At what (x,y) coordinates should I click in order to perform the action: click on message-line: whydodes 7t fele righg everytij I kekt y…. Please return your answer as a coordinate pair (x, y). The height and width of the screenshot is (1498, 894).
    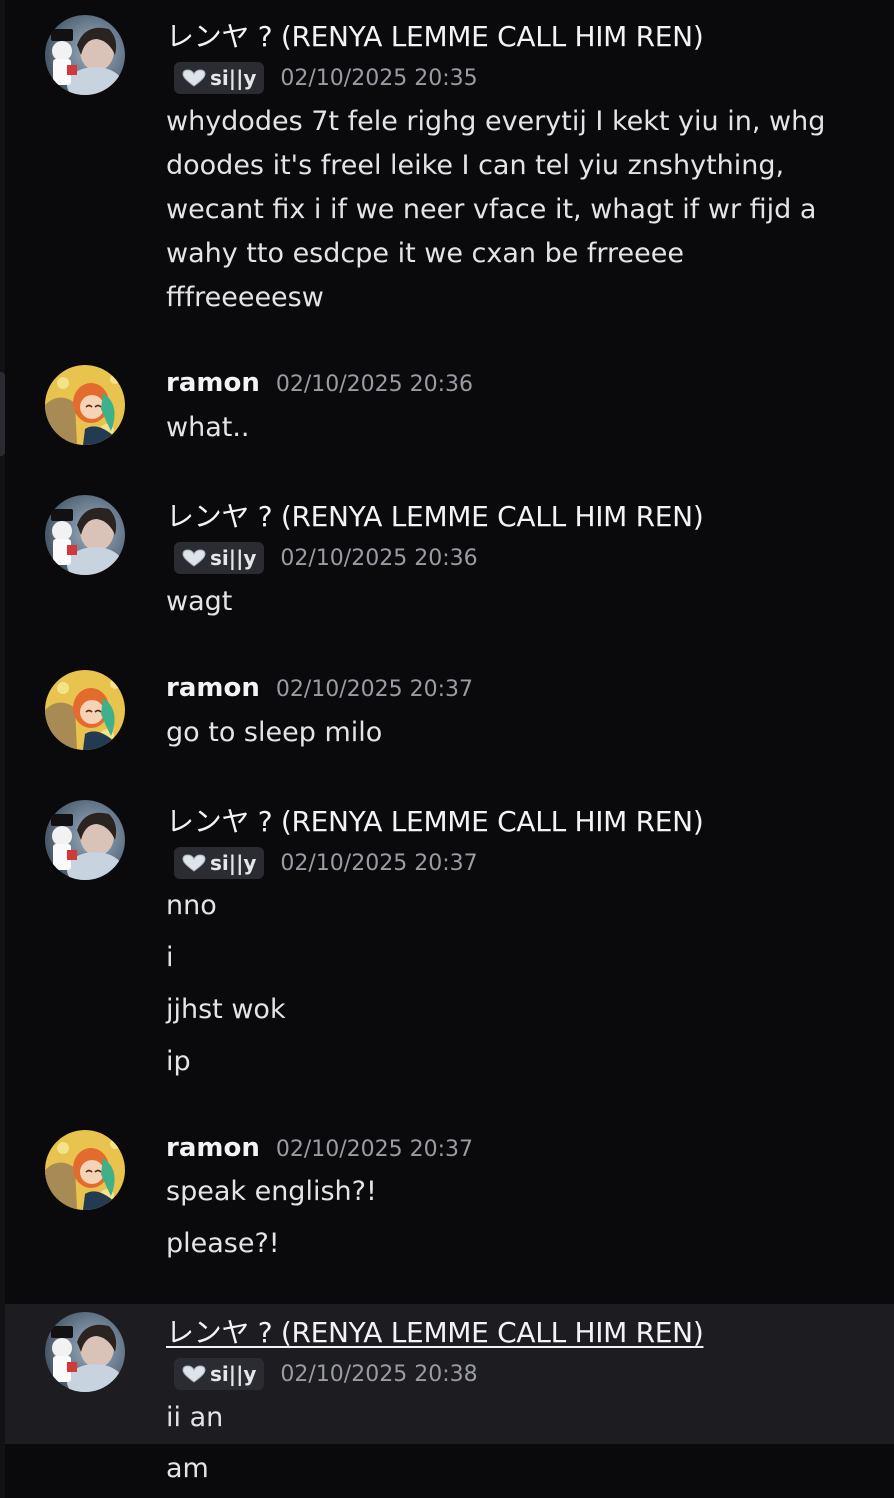
    Looking at the image, I should click on (496, 121).